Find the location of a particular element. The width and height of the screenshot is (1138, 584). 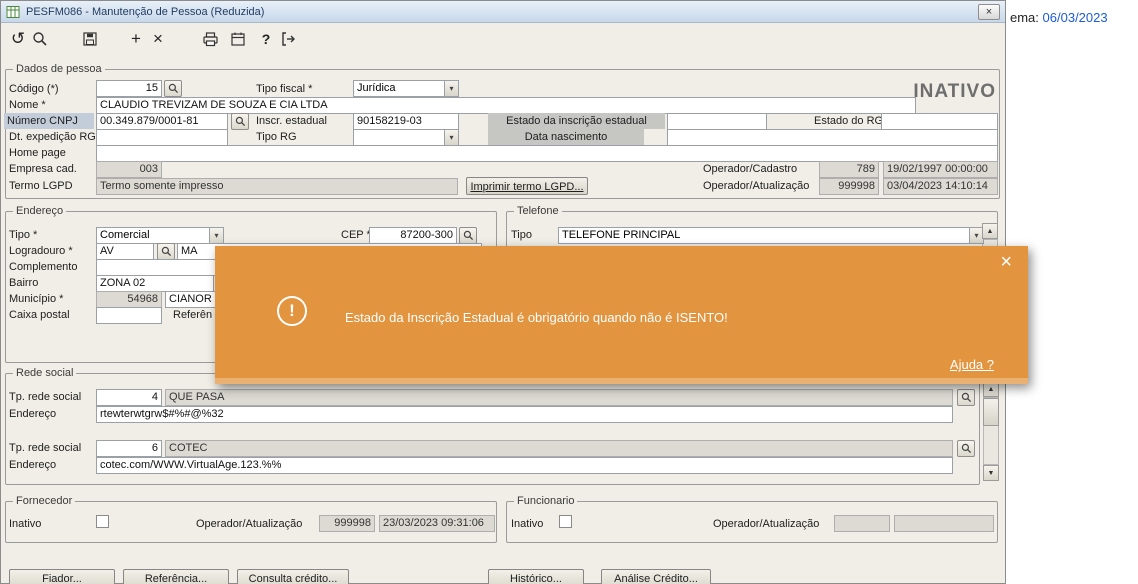

empresa-cad-field: 003 is located at coordinates (129, 169).